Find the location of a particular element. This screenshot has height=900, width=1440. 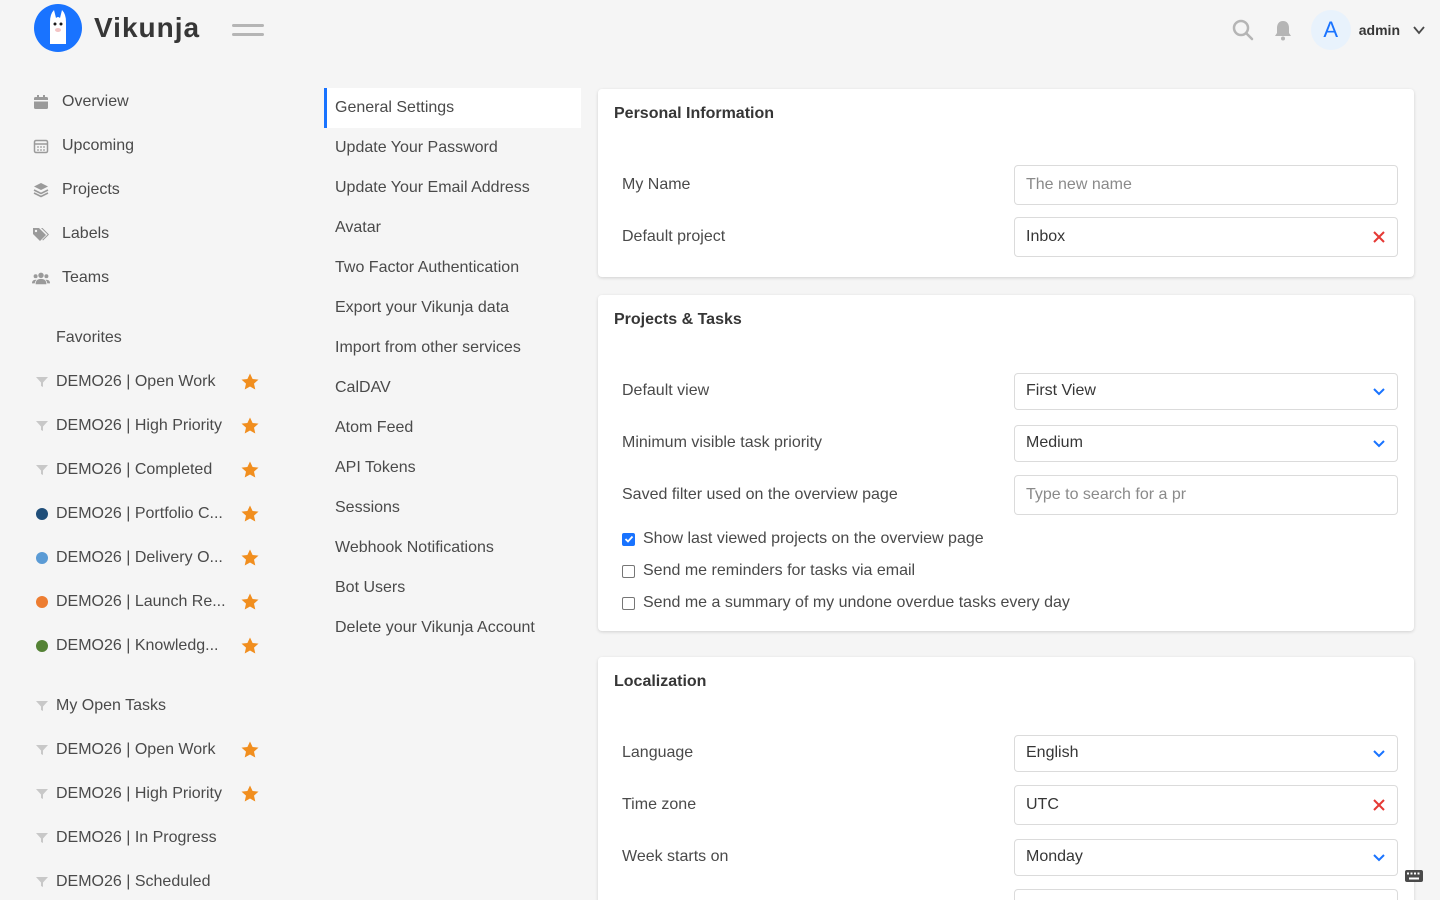

favorite-project-item: DEMO26 | High Priority is located at coordinates (135, 426).